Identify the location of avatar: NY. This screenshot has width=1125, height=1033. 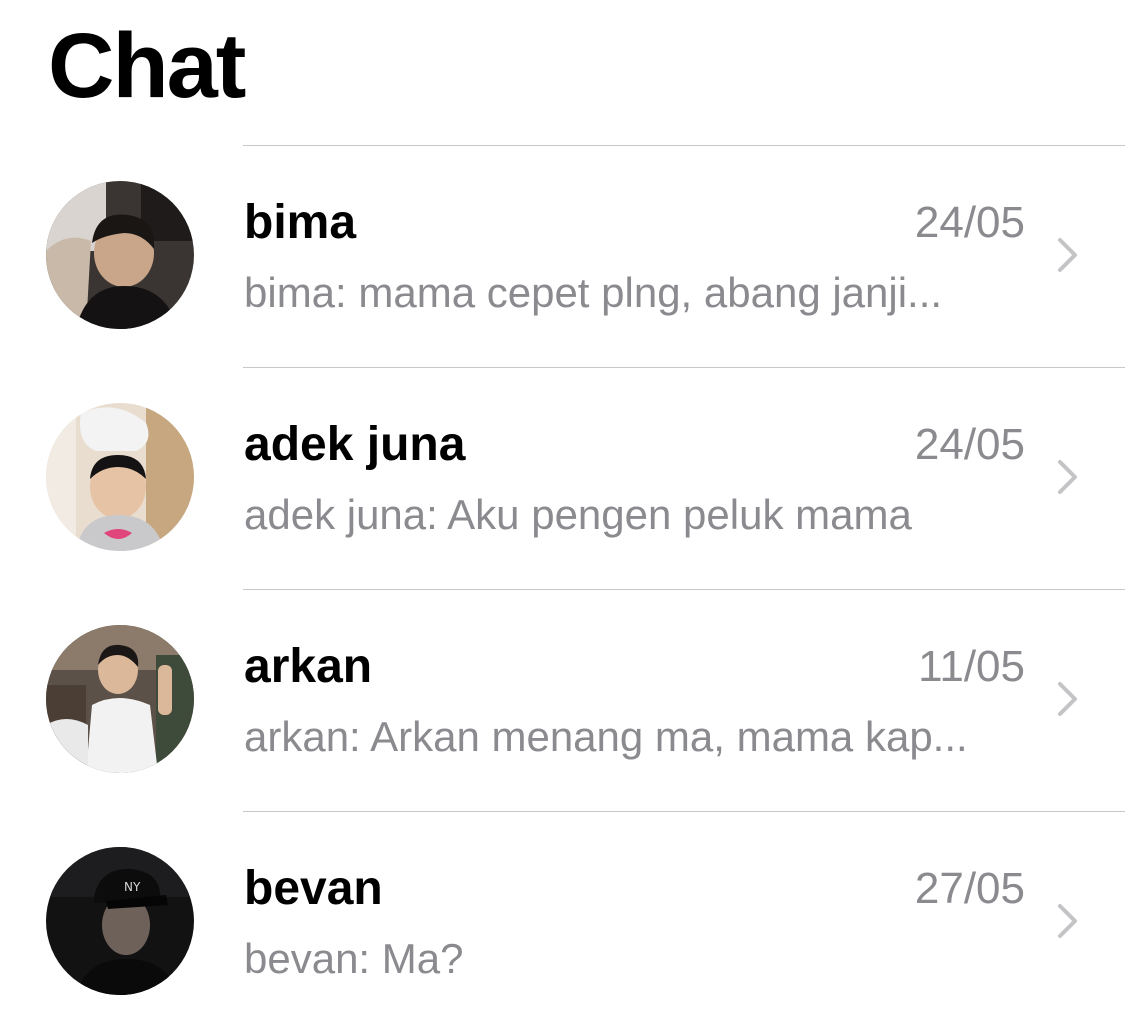
(120, 921).